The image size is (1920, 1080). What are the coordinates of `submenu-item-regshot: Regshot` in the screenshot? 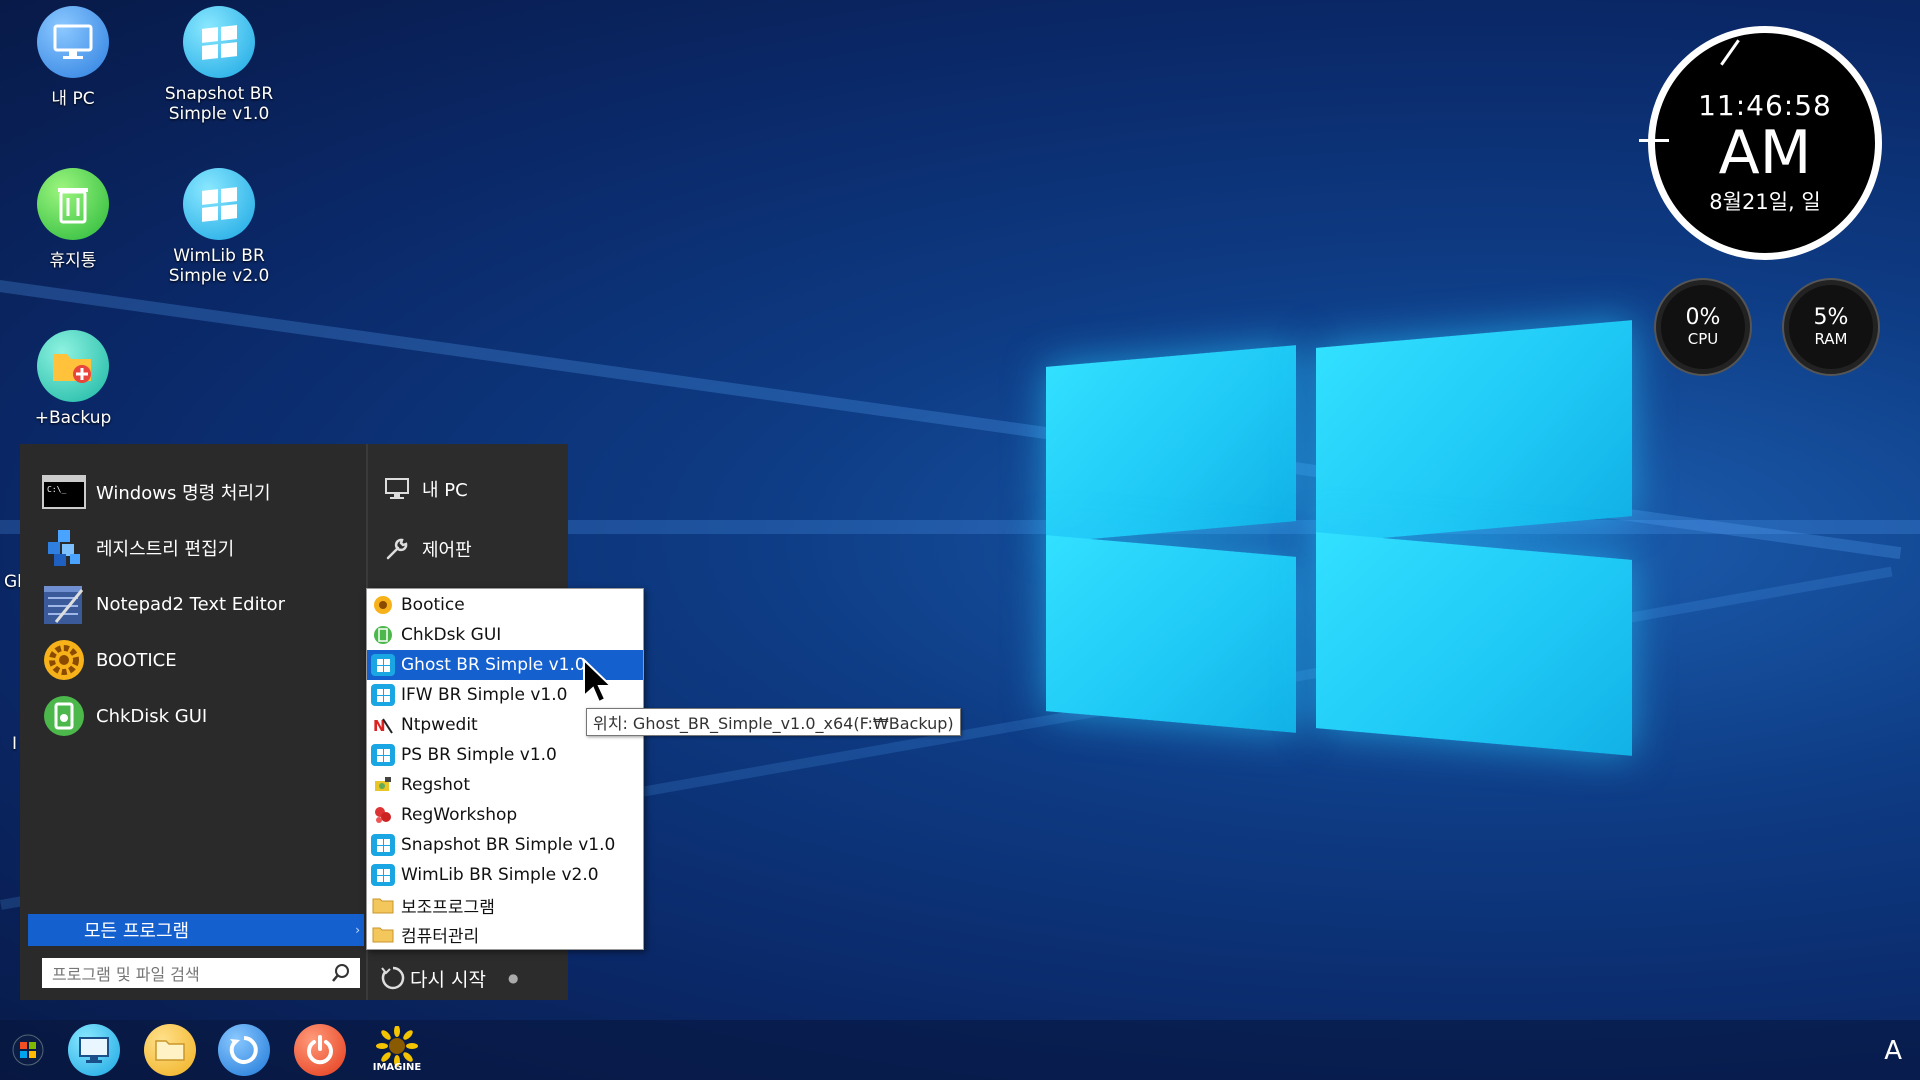 It's located at (505, 785).